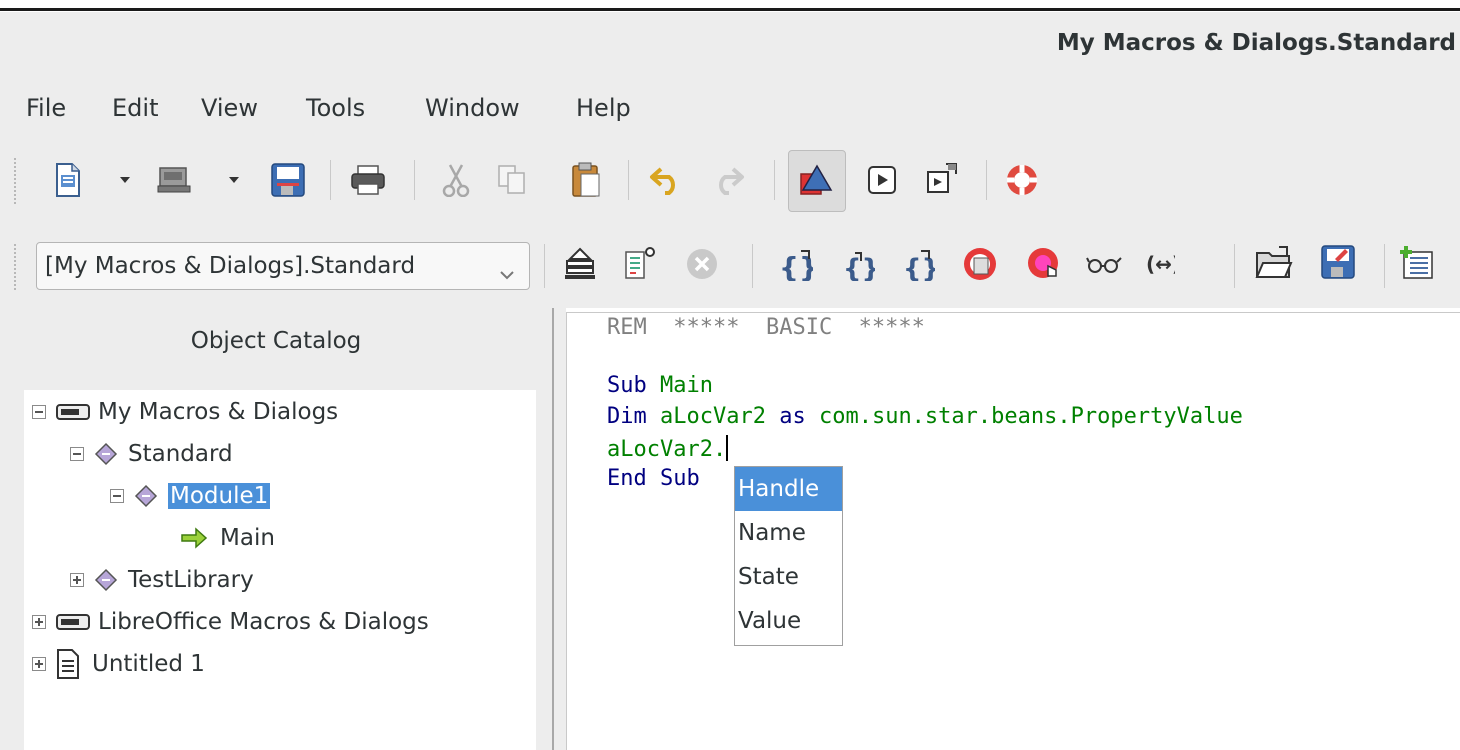 This screenshot has width=1460, height=750. Describe the element at coordinates (702, 264) in the screenshot. I see `stop-icon` at that location.